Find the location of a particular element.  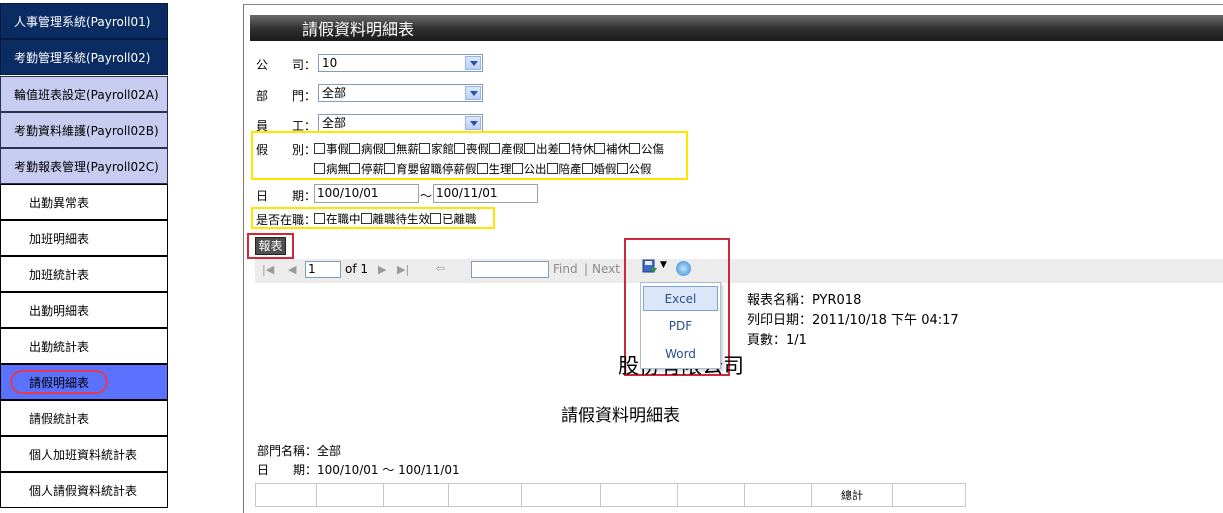

checkbox-label: 在職中 is located at coordinates (343, 219).